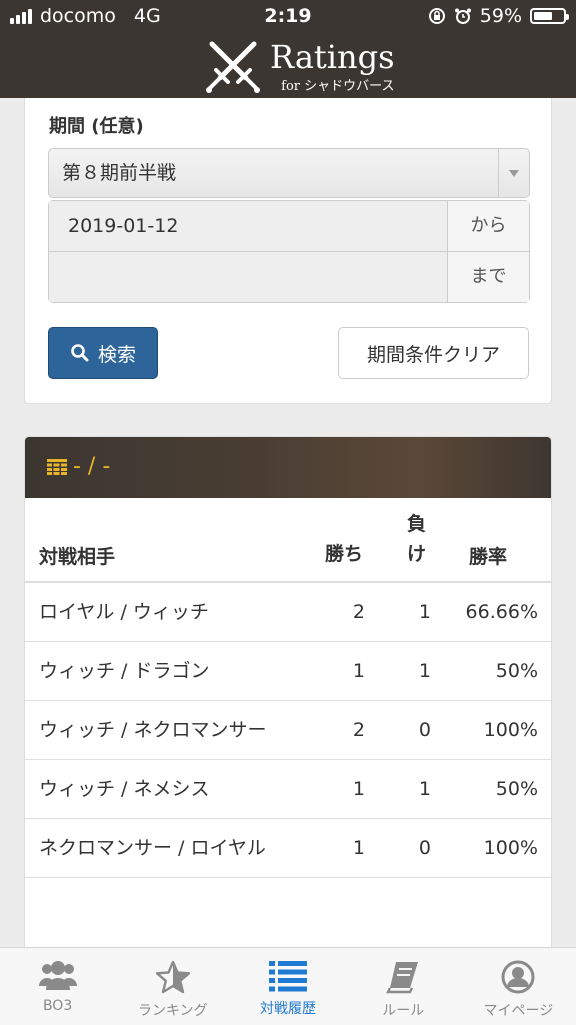  I want to click on search-button-label: 検索, so click(116, 354).